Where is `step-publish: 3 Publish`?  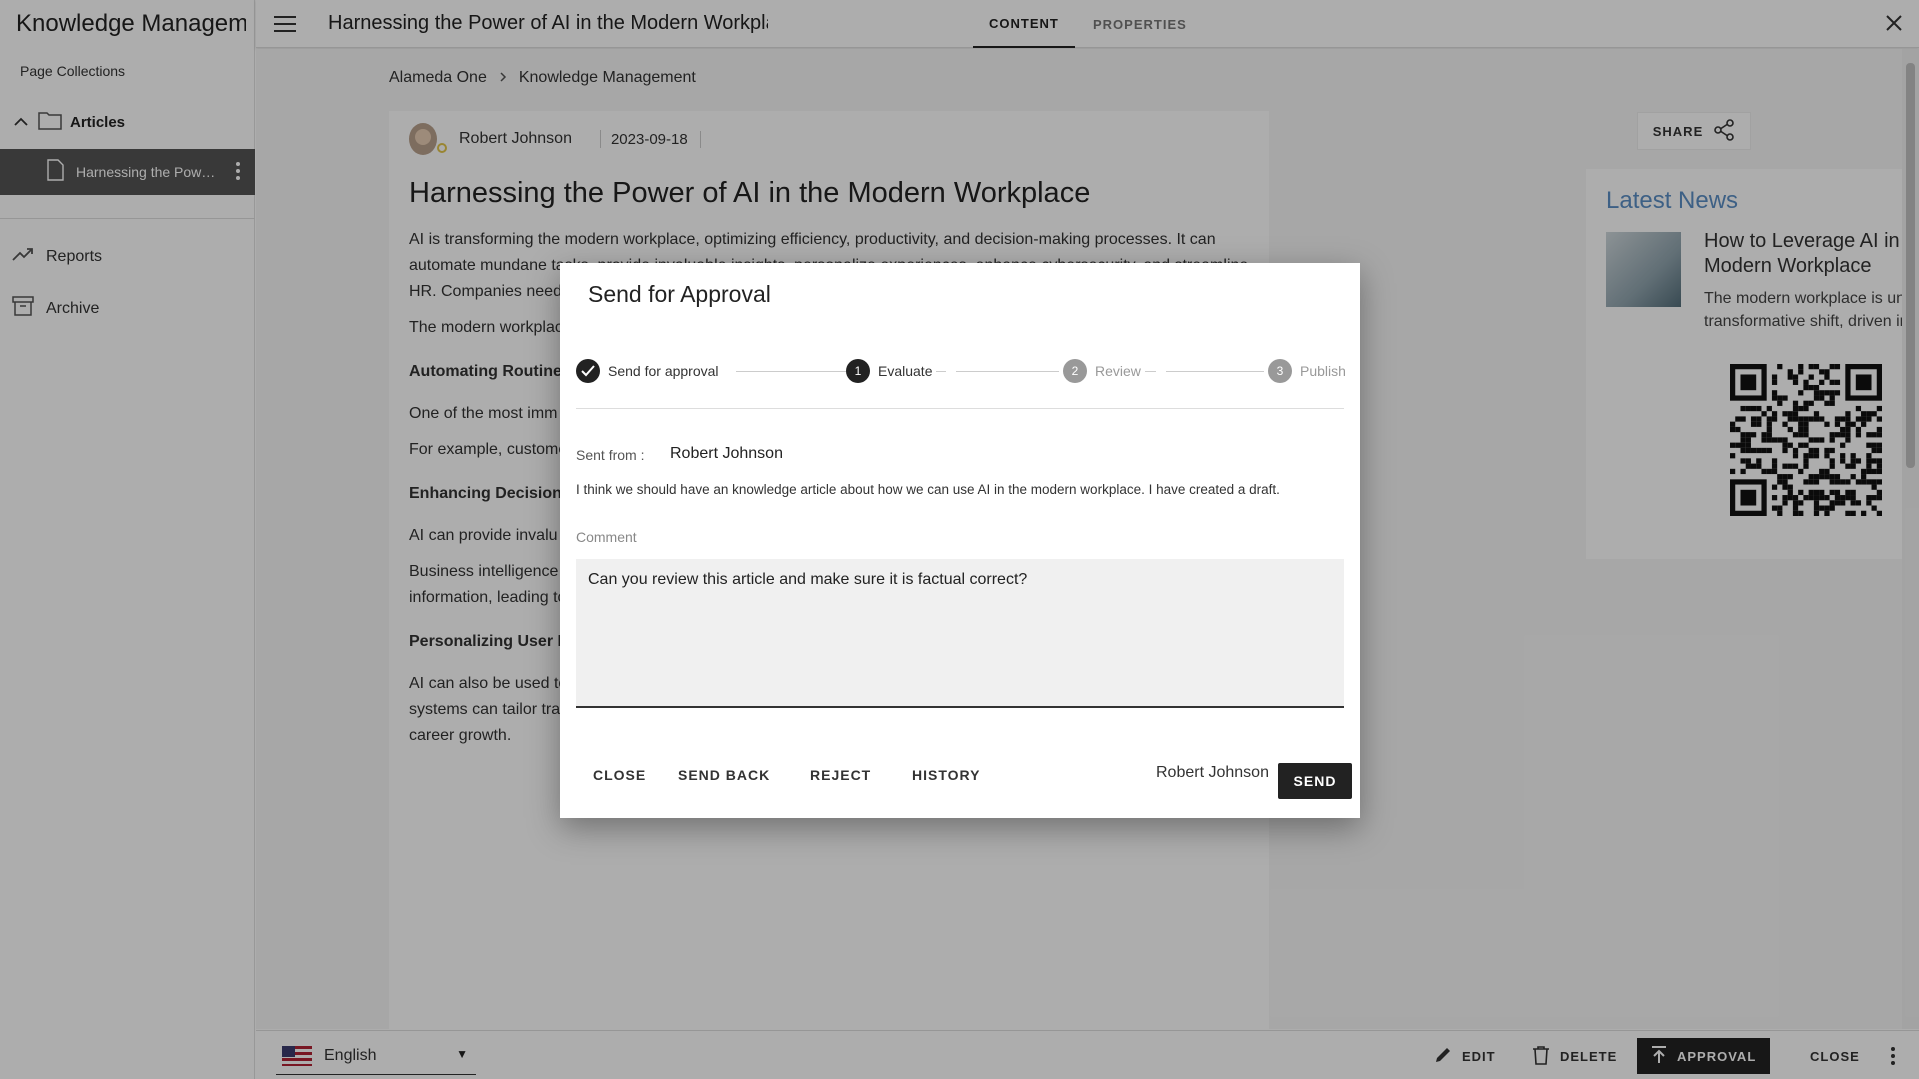 step-publish: 3 Publish is located at coordinates (1307, 371).